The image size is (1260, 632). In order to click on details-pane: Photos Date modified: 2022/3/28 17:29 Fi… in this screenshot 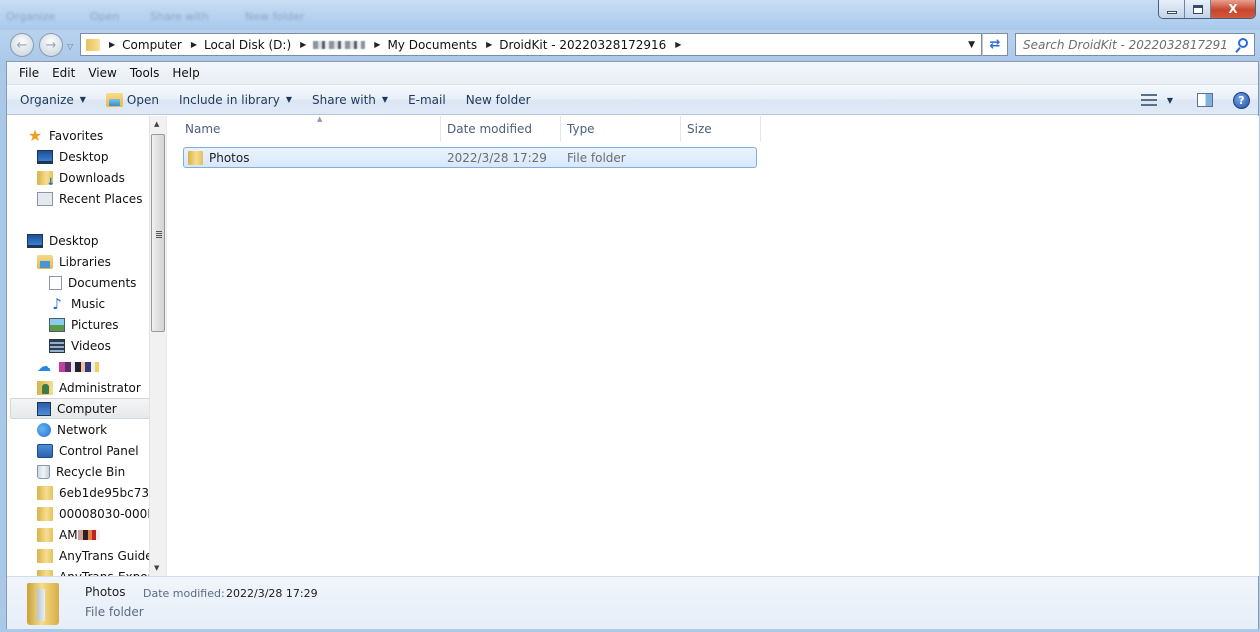, I will do `click(632, 602)`.